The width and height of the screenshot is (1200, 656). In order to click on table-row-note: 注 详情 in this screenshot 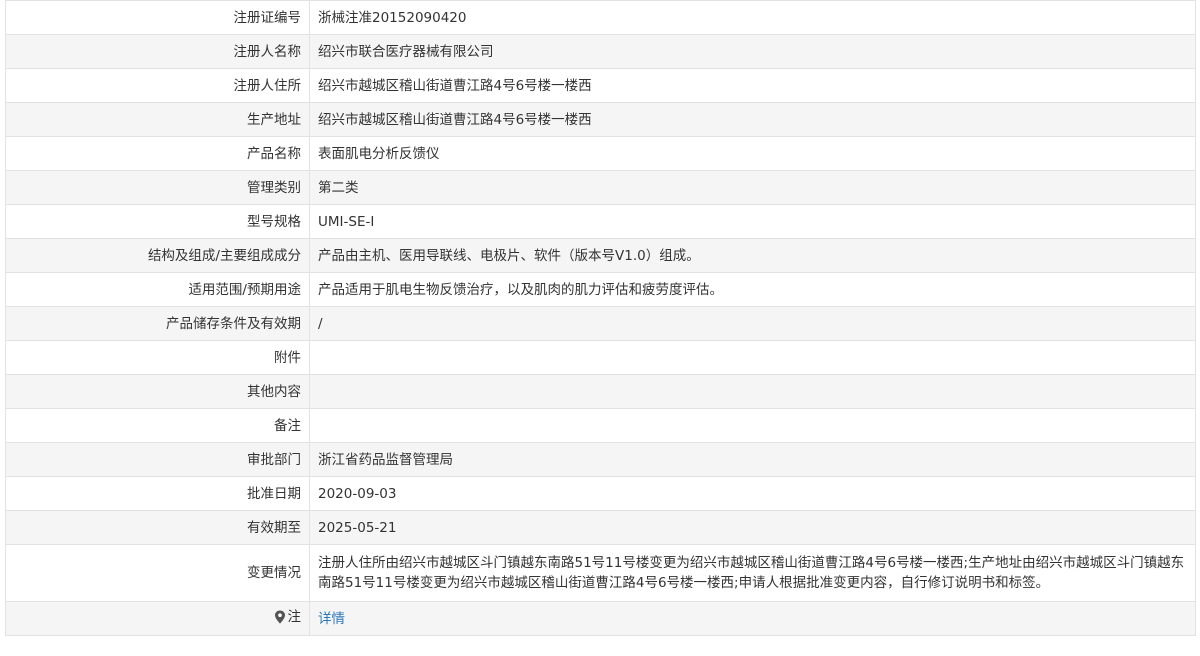, I will do `click(600, 618)`.